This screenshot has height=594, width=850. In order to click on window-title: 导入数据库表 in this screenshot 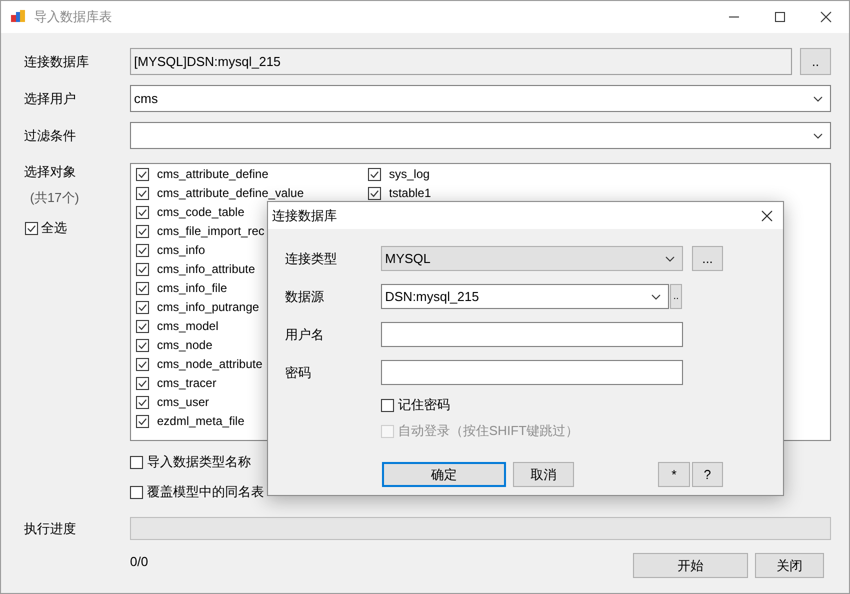, I will do `click(73, 17)`.